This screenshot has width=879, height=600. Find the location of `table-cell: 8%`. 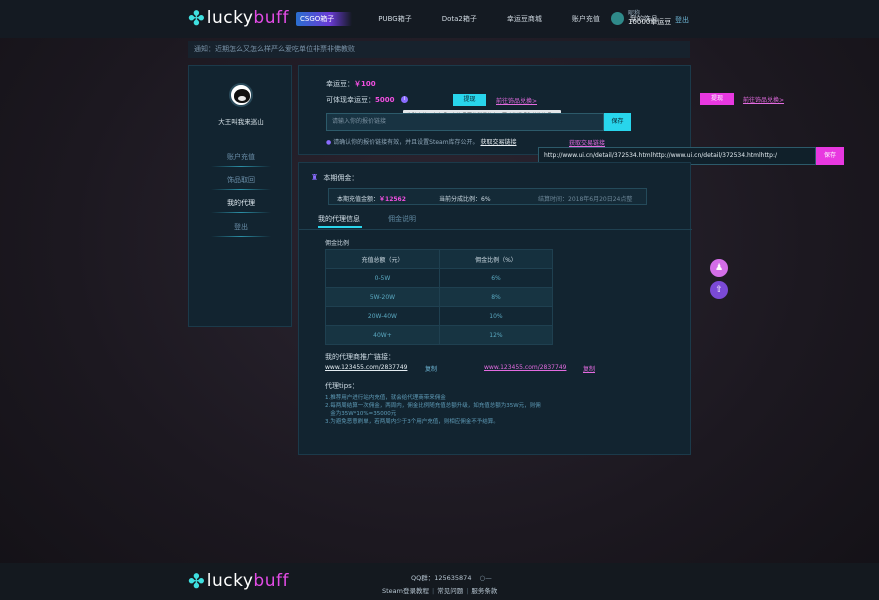

table-cell: 8% is located at coordinates (496, 297).